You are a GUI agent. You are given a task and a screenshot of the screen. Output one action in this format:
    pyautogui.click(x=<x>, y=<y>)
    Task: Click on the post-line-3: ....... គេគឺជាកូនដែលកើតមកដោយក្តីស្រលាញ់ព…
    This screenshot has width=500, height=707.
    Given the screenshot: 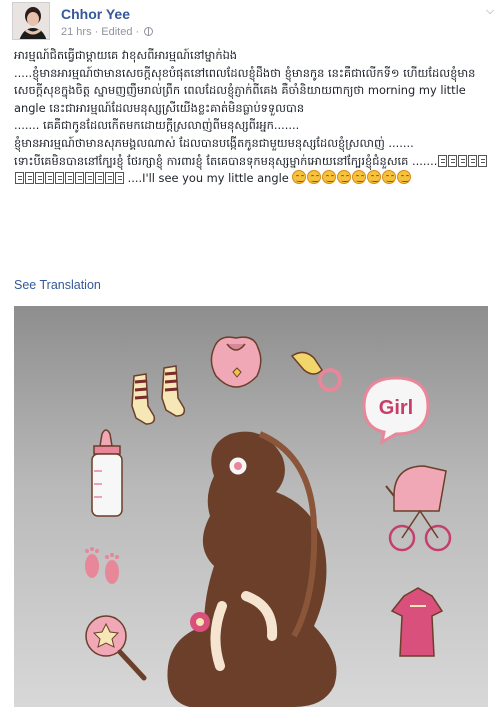 What is the action you would take?
    pyautogui.click(x=157, y=125)
    